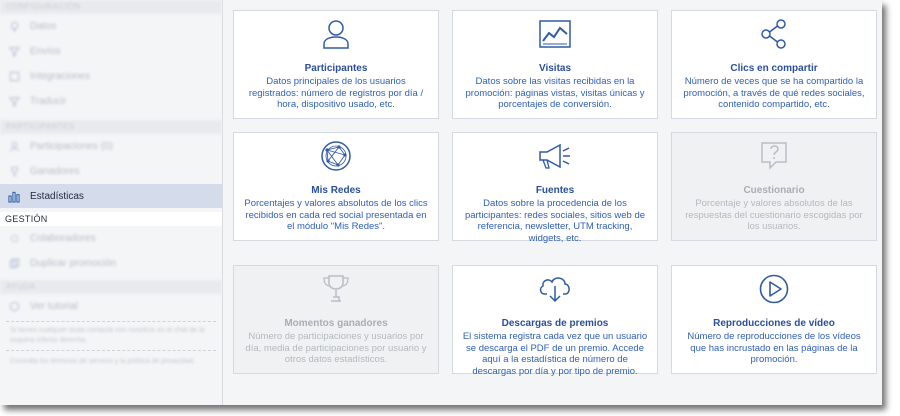 This screenshot has width=900, height=416. Describe the element at coordinates (555, 34) in the screenshot. I see `line-chart-icon` at that location.